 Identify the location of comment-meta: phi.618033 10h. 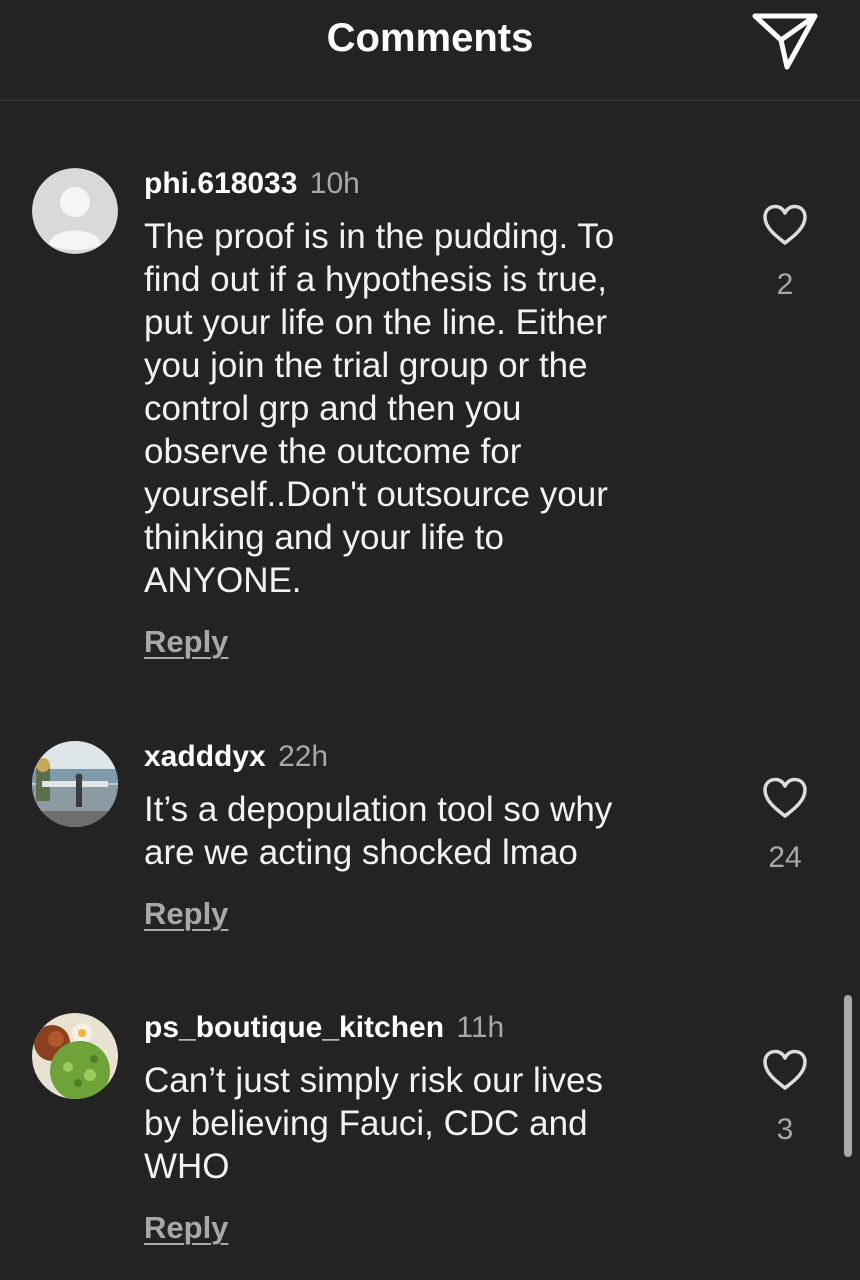
(252, 184).